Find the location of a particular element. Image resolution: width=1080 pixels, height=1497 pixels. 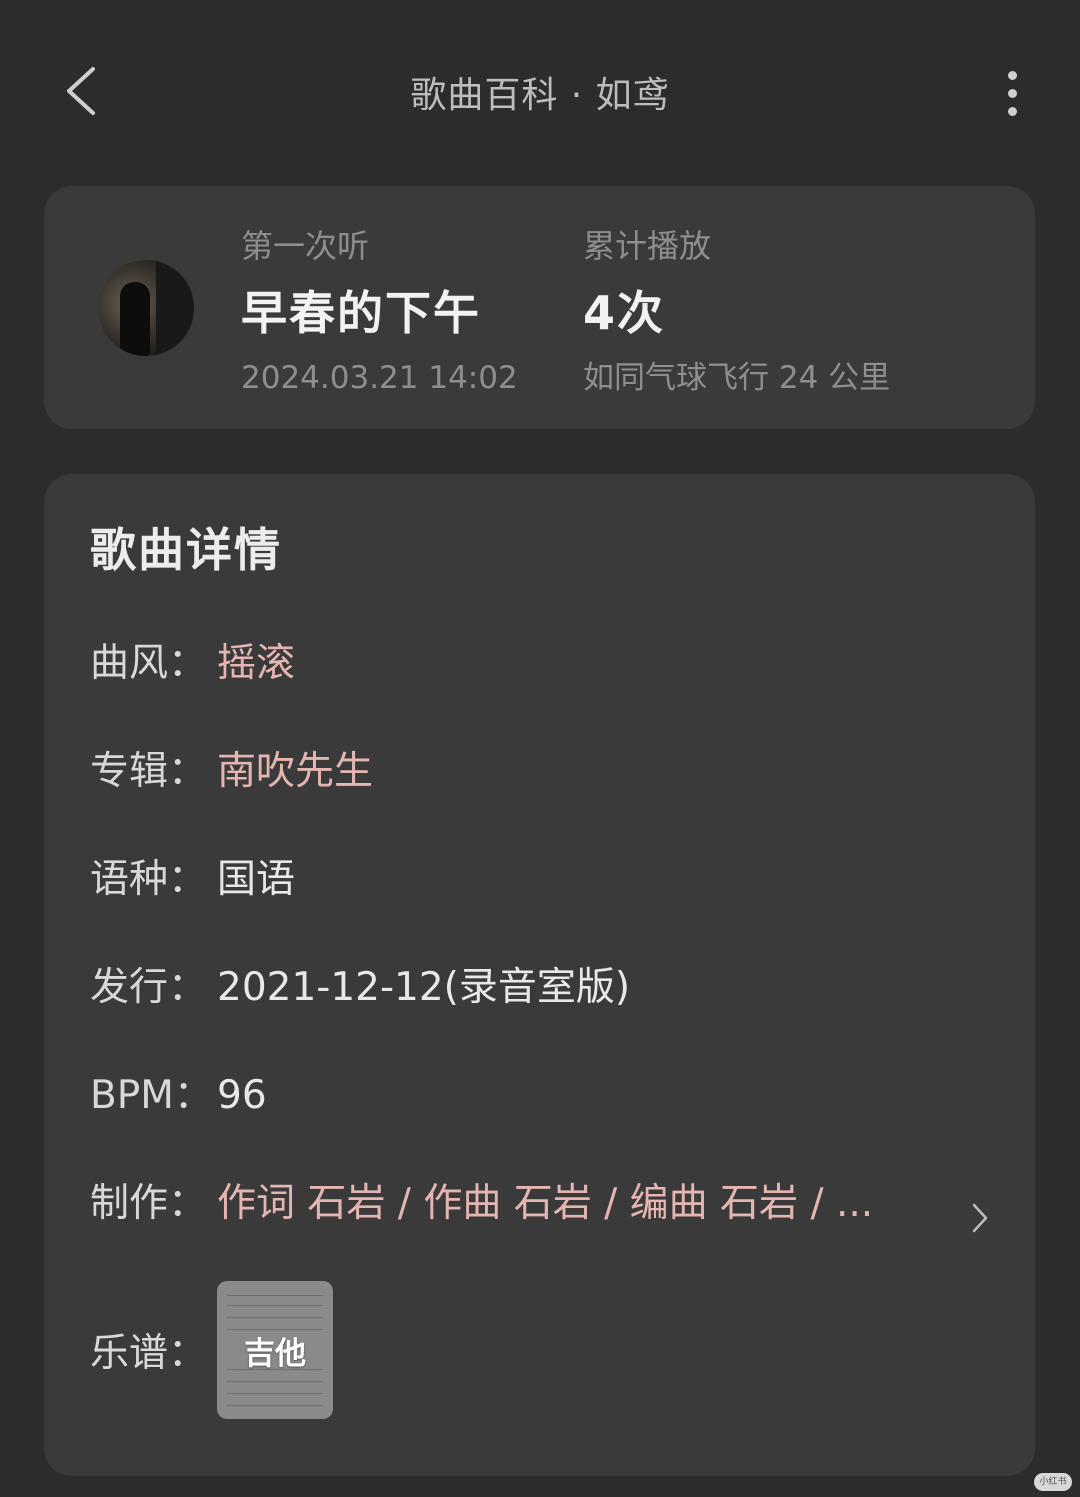

album-row: 专辑： 南吹先生 is located at coordinates (231, 772).